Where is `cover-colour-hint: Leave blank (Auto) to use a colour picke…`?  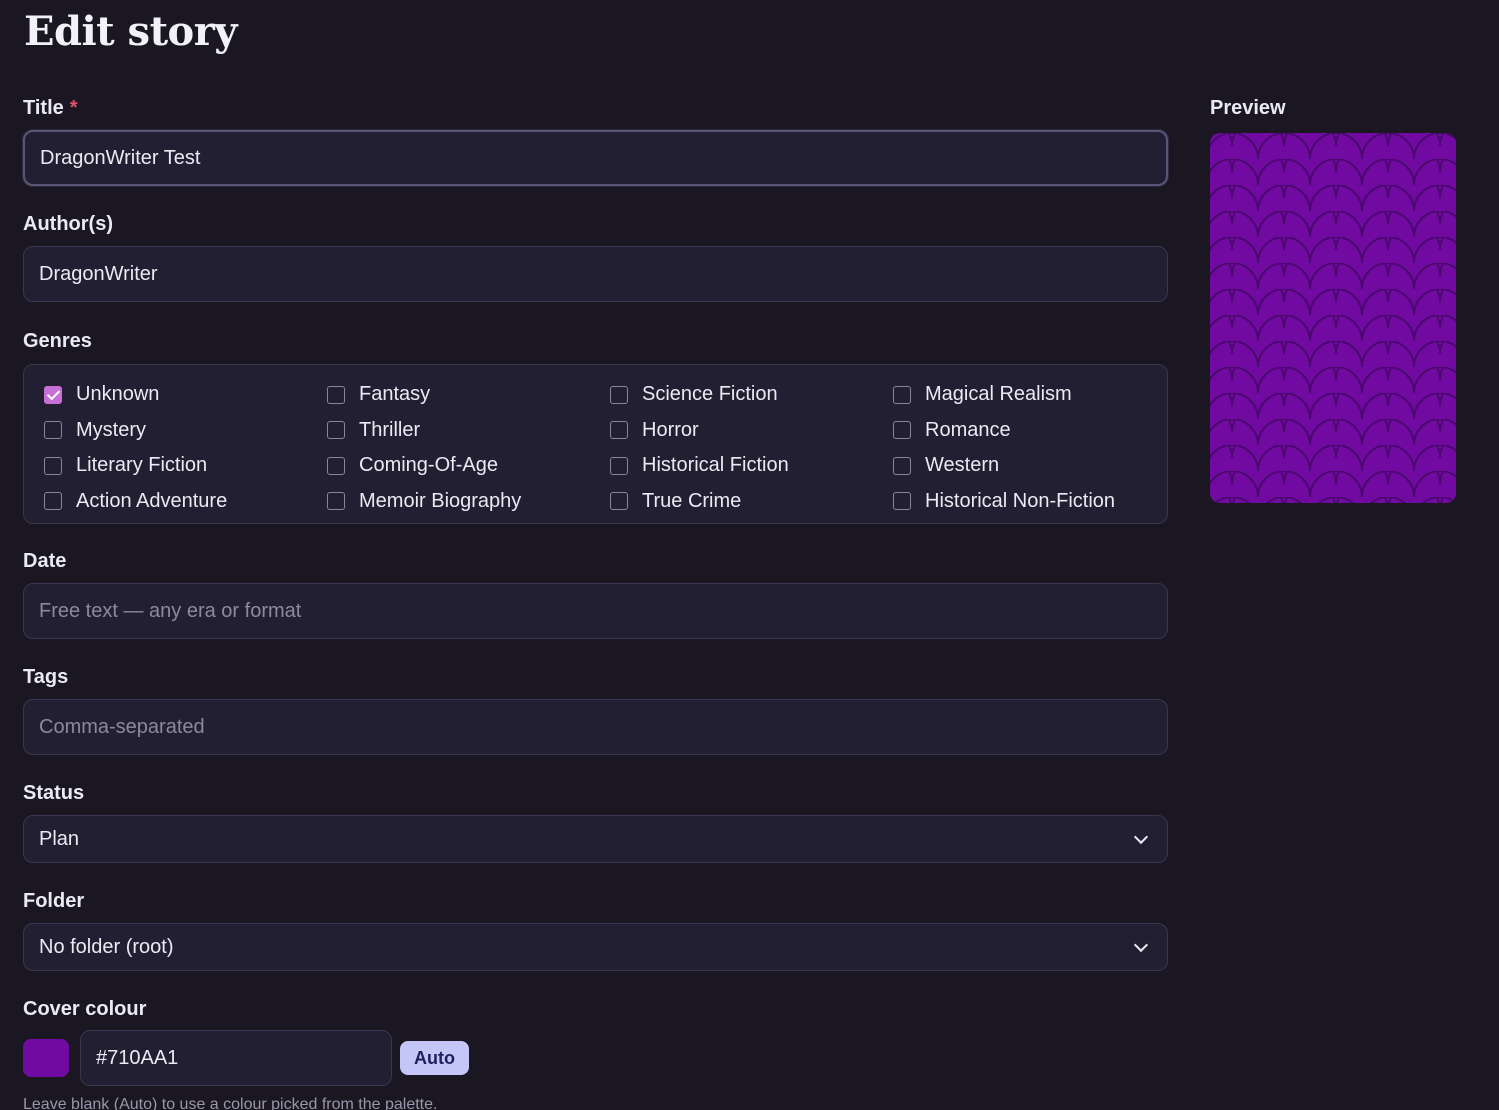 cover-colour-hint: Leave blank (Auto) to use a colour picke… is located at coordinates (230, 1103).